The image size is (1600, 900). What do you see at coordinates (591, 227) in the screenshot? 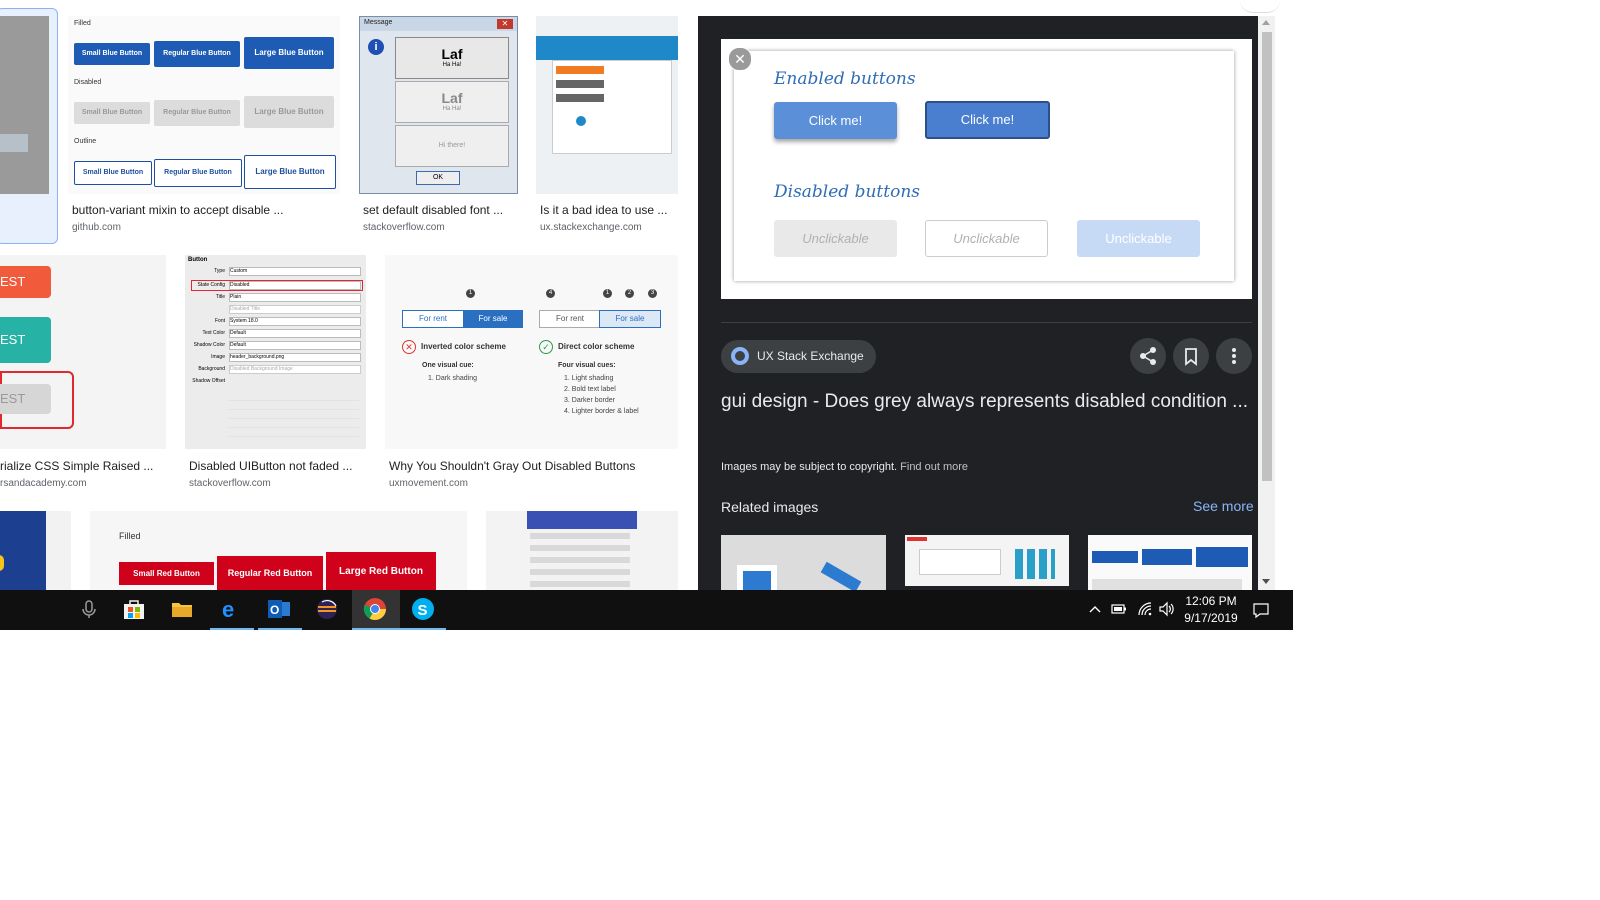
I see `result-source: ux.stackexchange.com` at bounding box center [591, 227].